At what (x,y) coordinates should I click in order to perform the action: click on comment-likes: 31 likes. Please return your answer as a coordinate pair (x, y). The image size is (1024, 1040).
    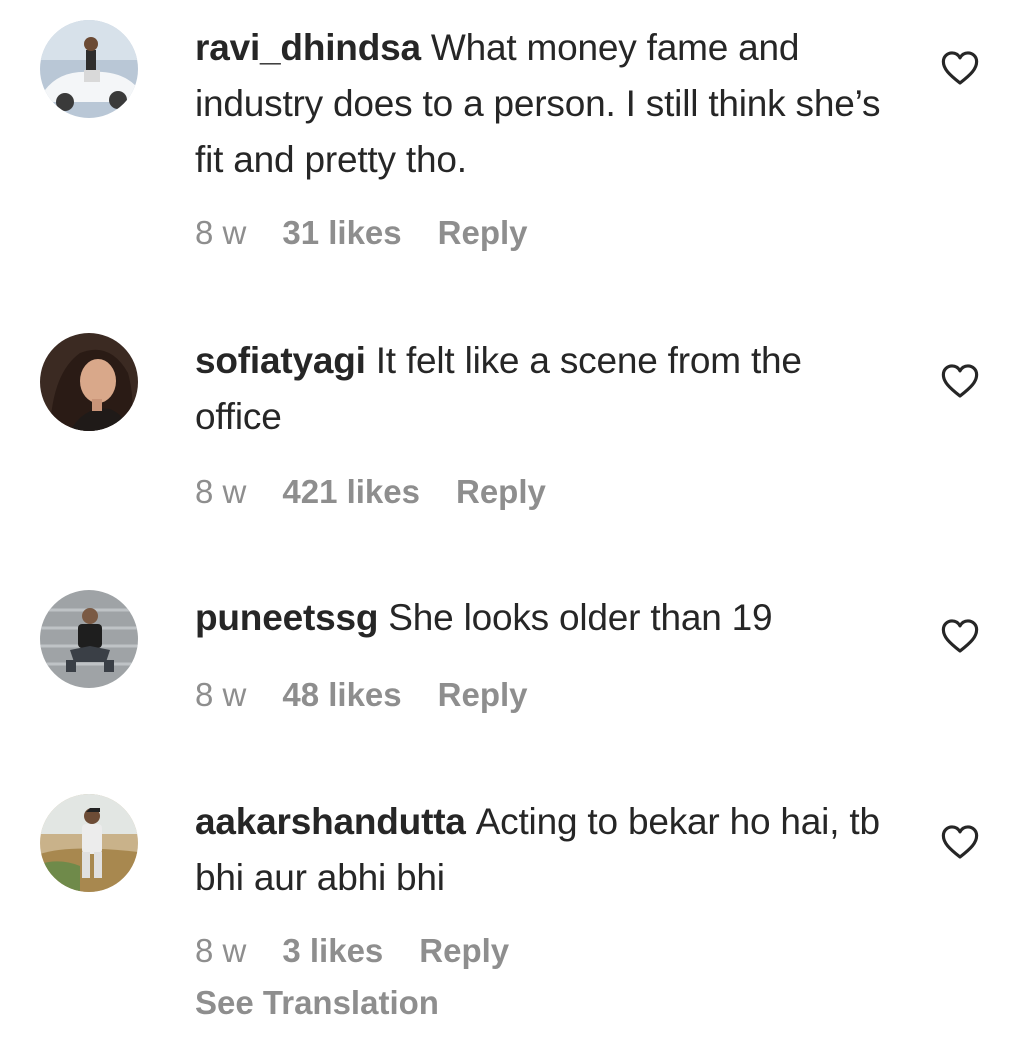
    Looking at the image, I should click on (341, 232).